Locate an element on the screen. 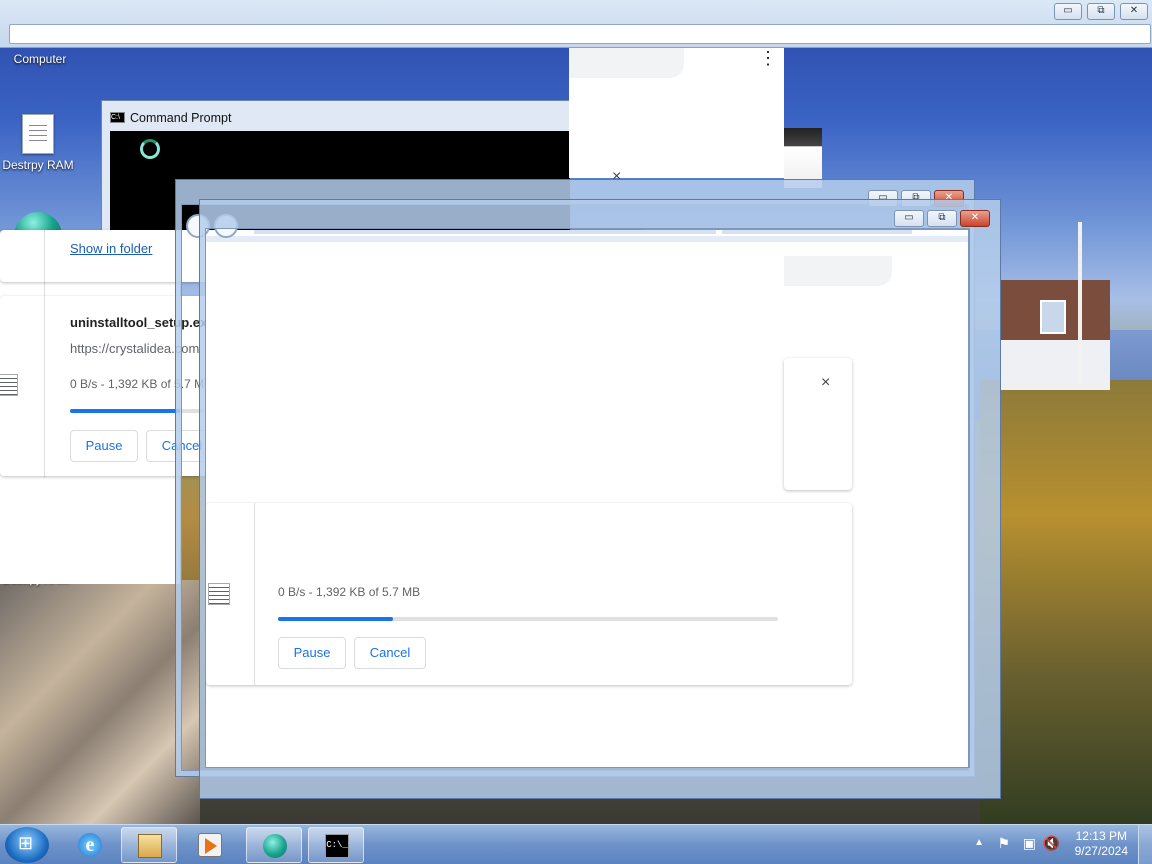  volume-muted-icon: 🔇 is located at coordinates (1051, 843).